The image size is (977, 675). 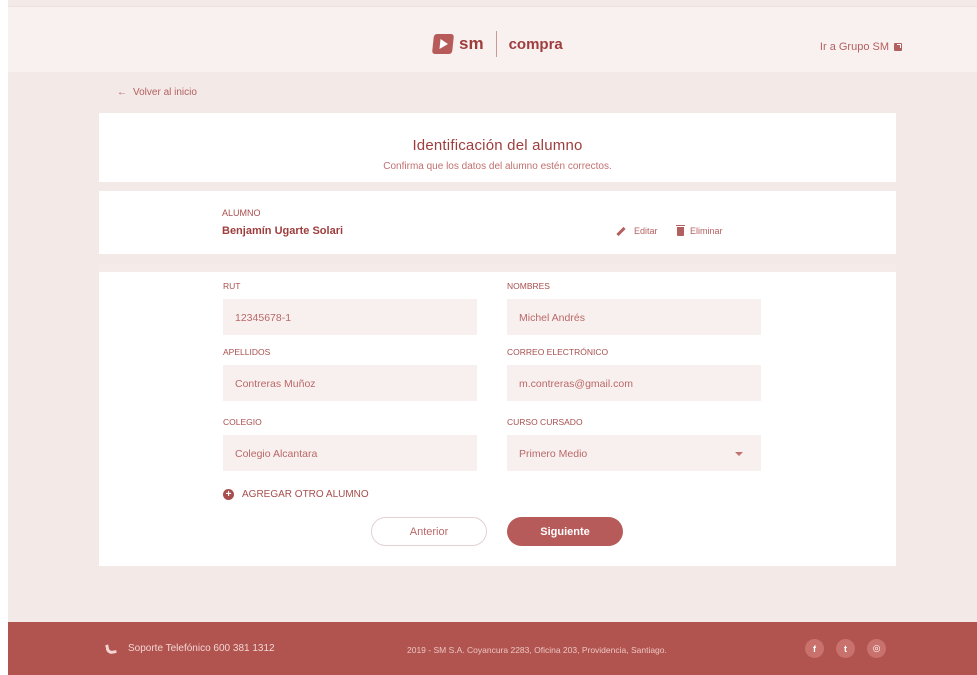 I want to click on nombres-field: Michel Andrés, so click(x=634, y=317).